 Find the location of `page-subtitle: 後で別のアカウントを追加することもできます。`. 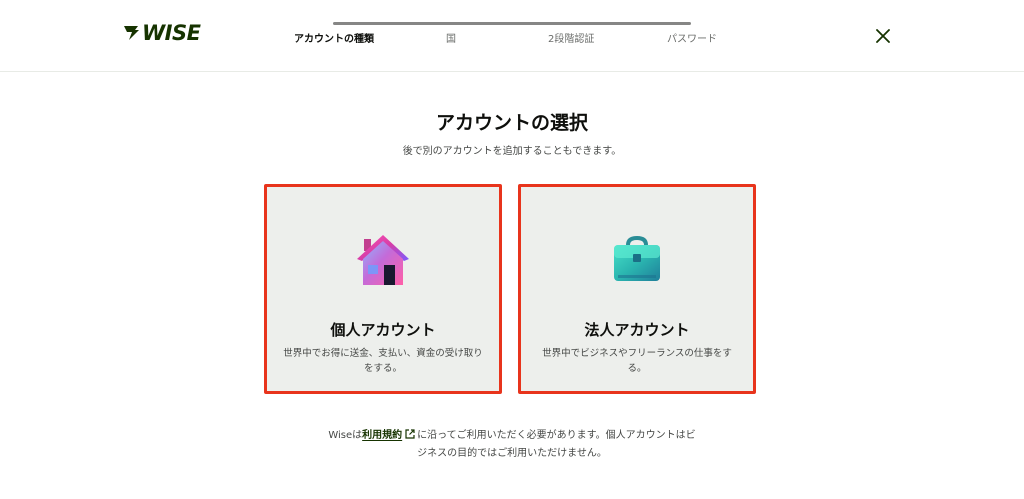

page-subtitle: 後で別のアカウントを追加することもできます。 is located at coordinates (512, 151).